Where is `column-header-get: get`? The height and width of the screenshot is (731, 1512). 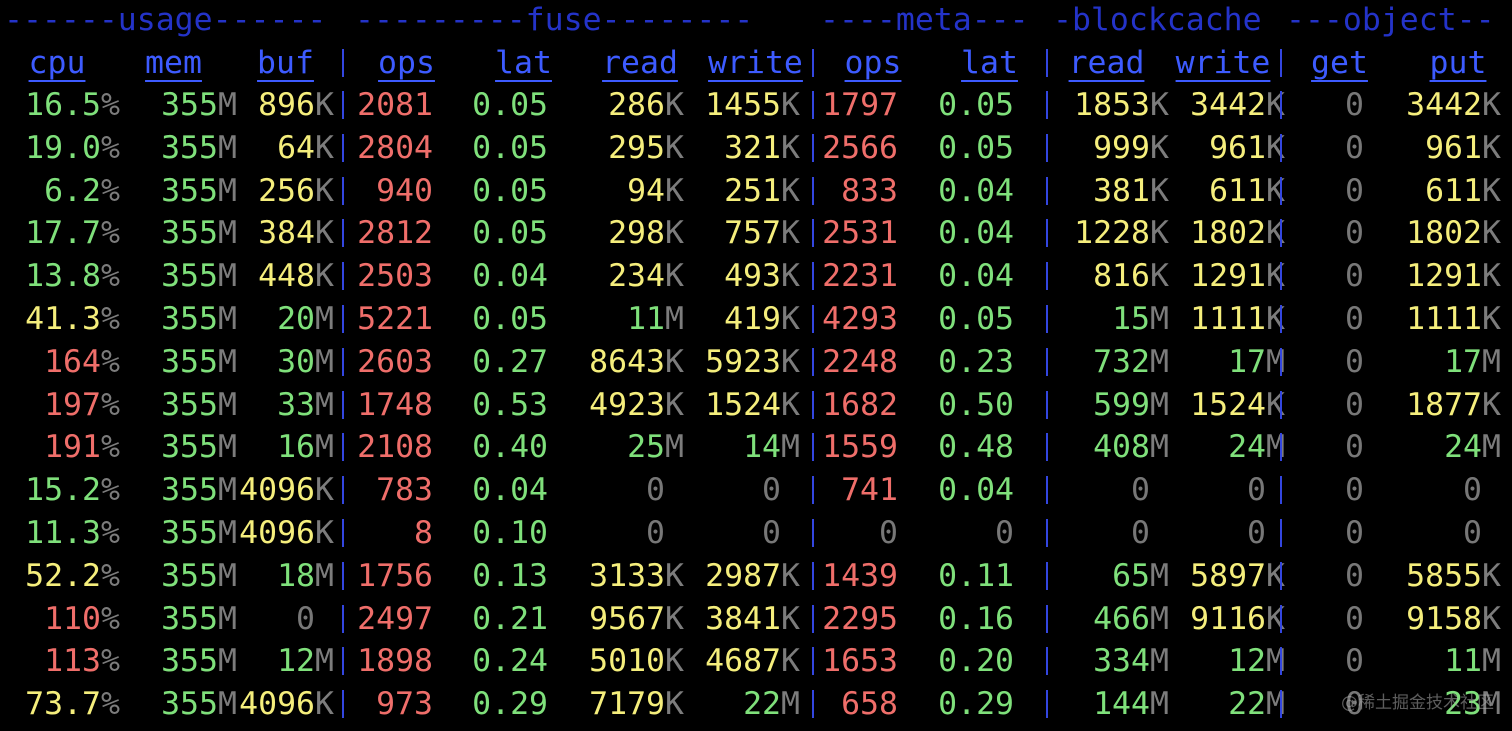 column-header-get: get is located at coordinates (1339, 63).